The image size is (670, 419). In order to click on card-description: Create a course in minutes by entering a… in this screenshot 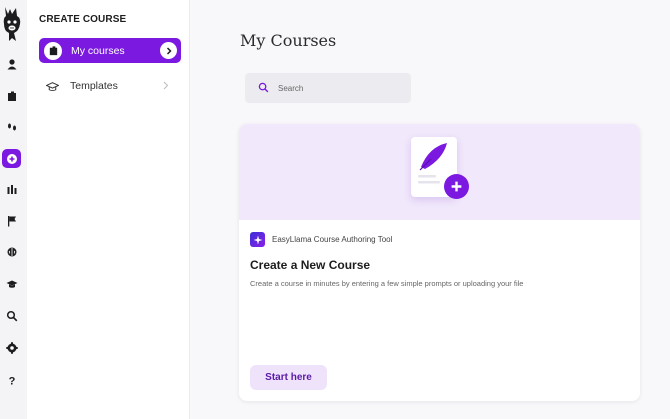, I will do `click(387, 283)`.